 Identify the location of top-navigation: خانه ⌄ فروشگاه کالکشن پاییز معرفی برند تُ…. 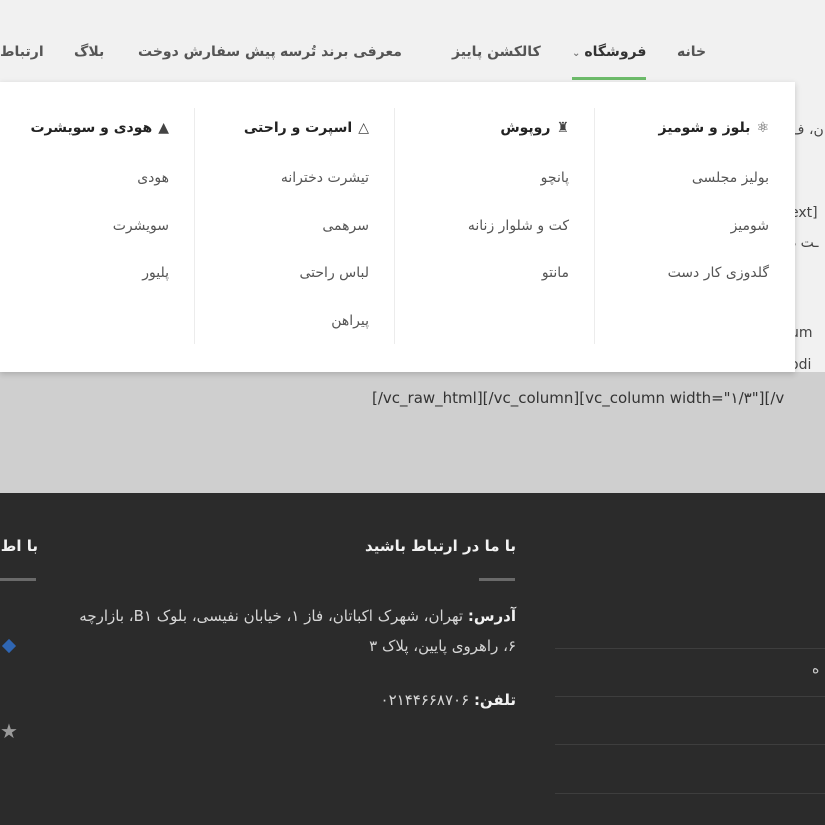
(412, 41).